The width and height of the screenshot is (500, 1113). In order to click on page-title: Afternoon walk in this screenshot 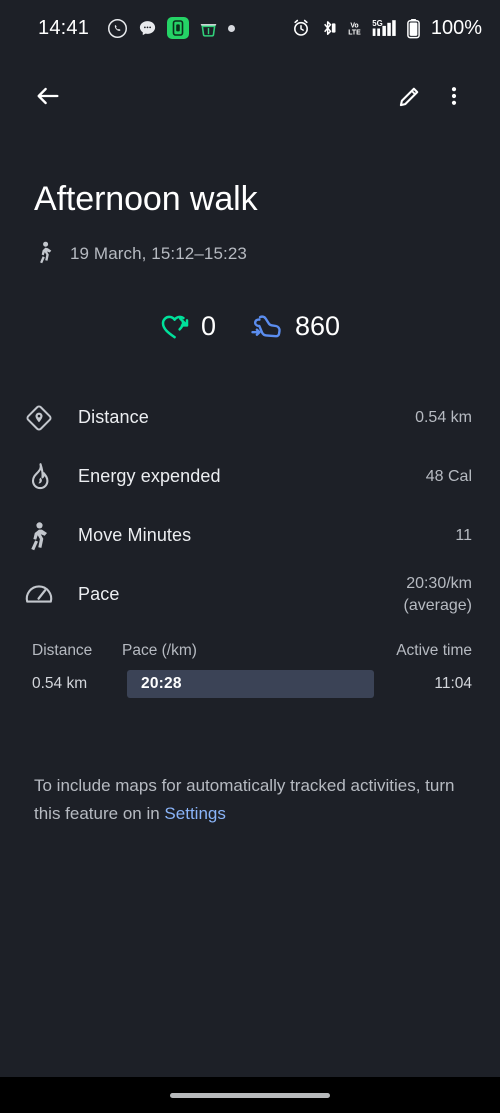, I will do `click(146, 199)`.